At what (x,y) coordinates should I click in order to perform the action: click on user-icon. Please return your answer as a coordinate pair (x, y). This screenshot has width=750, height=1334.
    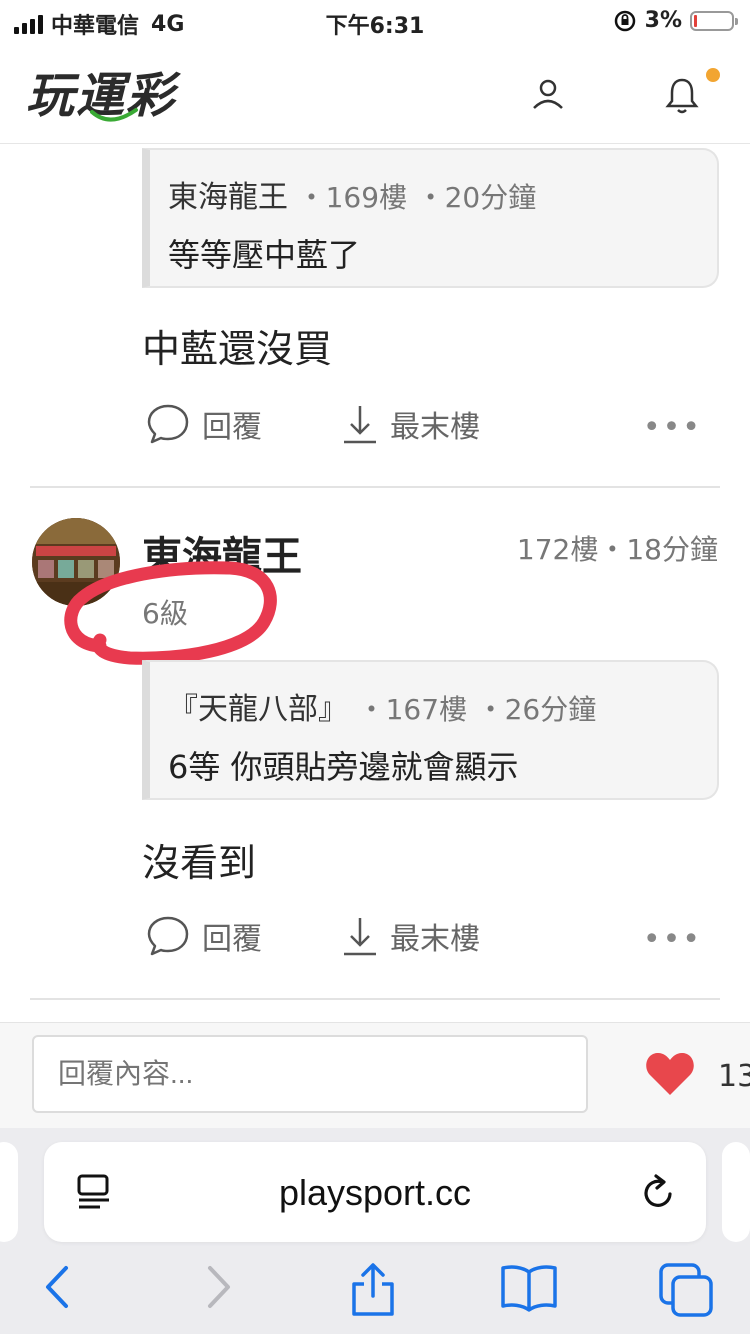
    Looking at the image, I should click on (548, 94).